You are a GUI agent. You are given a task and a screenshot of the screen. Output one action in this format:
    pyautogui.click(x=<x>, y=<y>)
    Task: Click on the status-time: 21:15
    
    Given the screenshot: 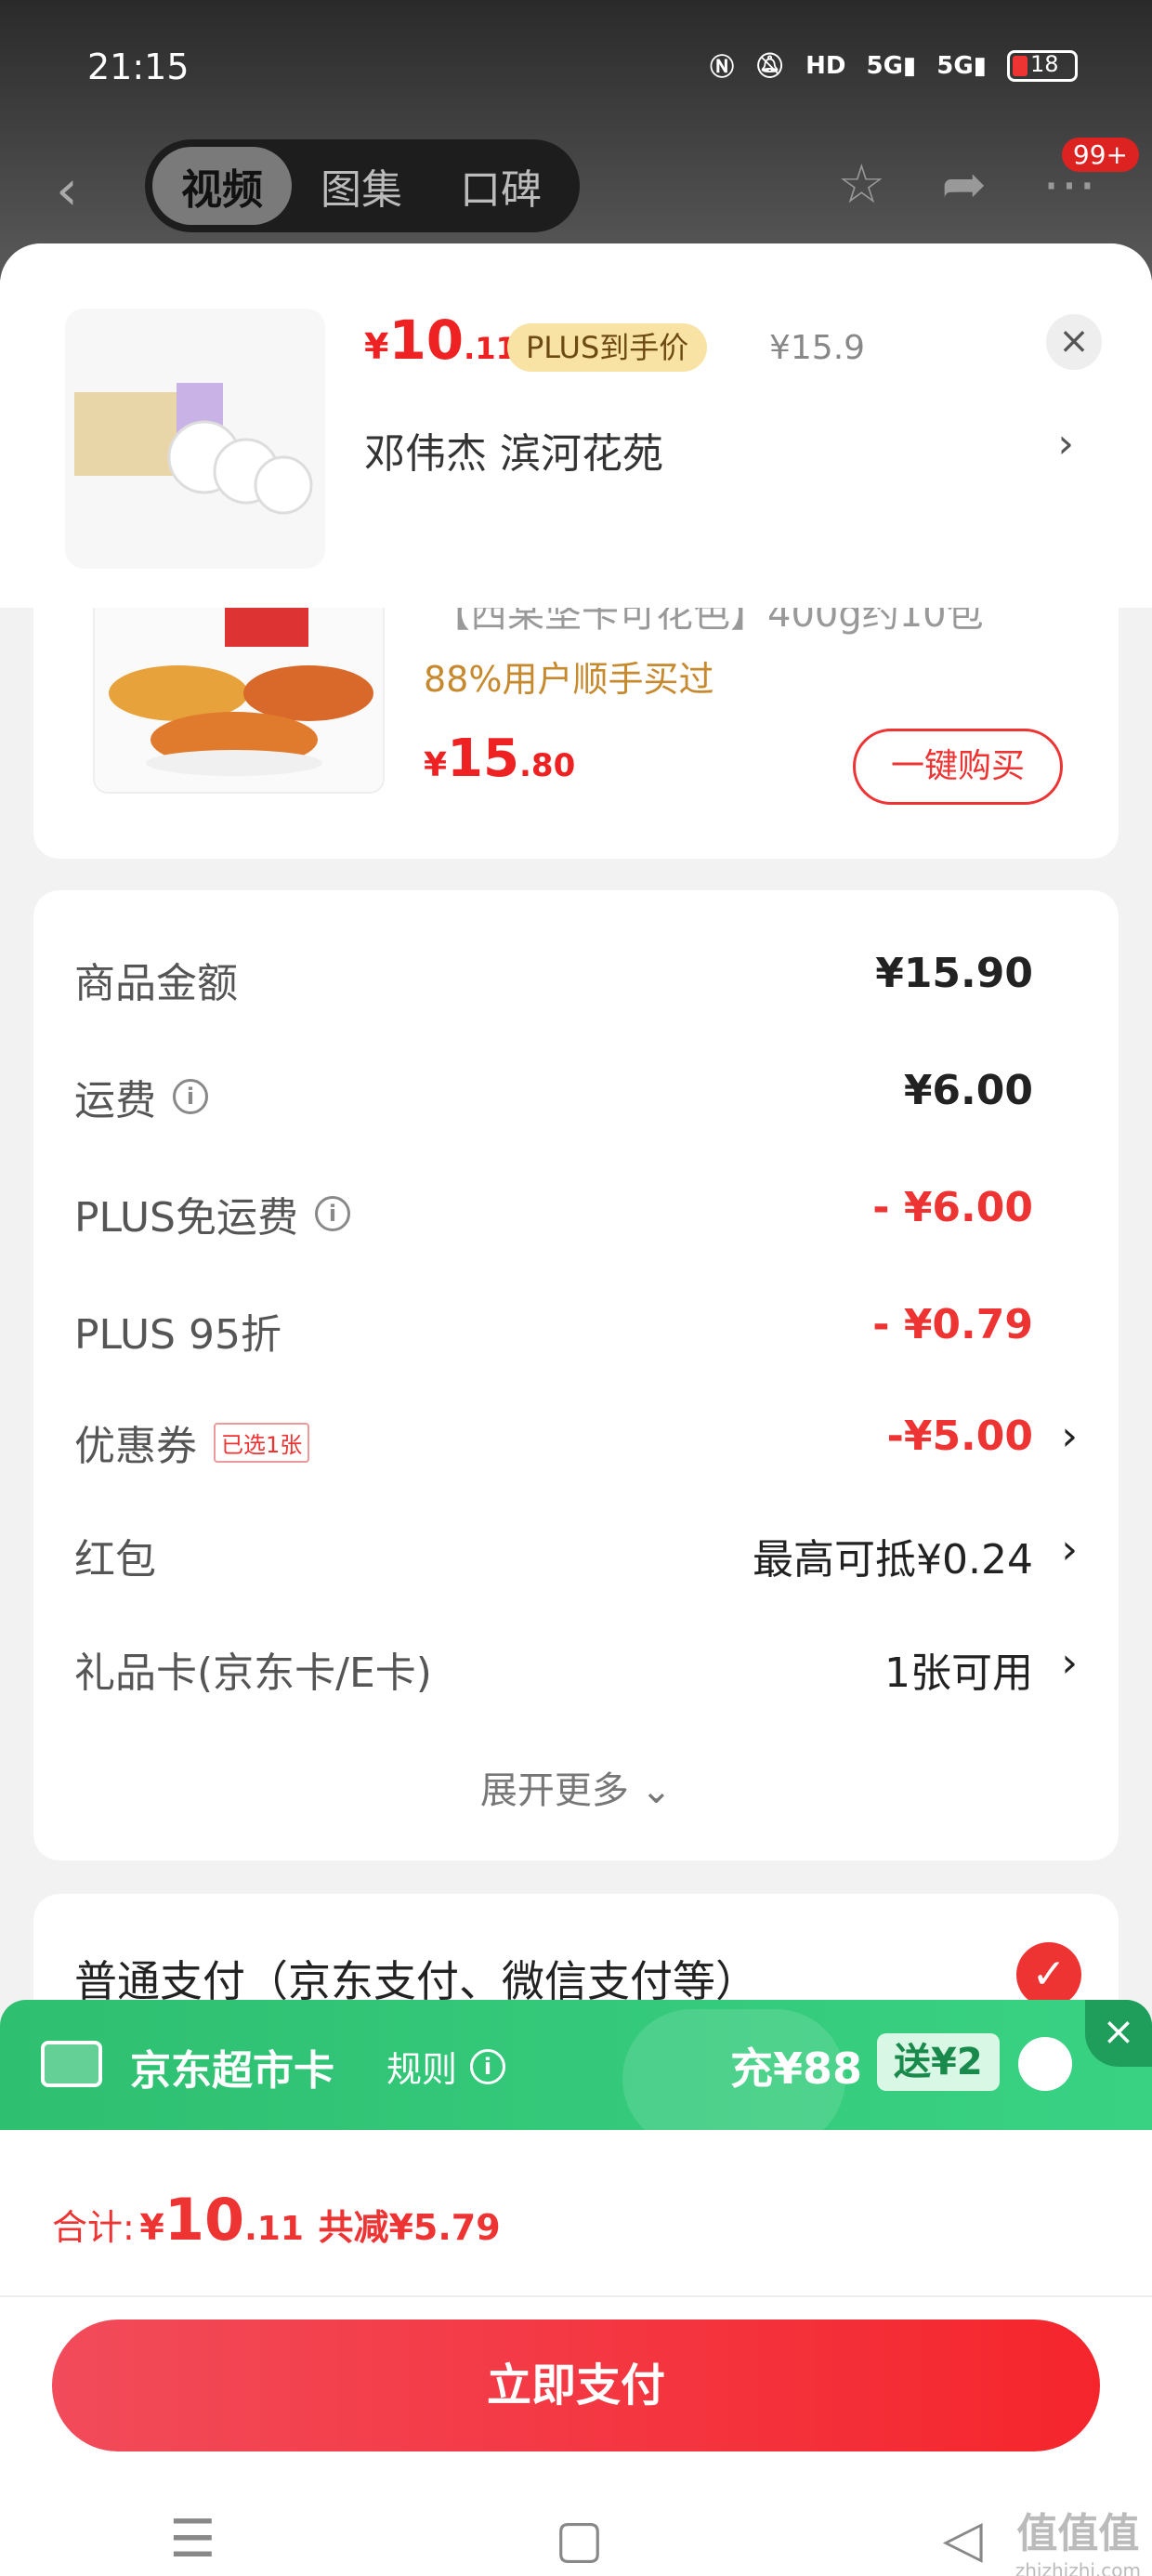 What is the action you would take?
    pyautogui.click(x=138, y=66)
    